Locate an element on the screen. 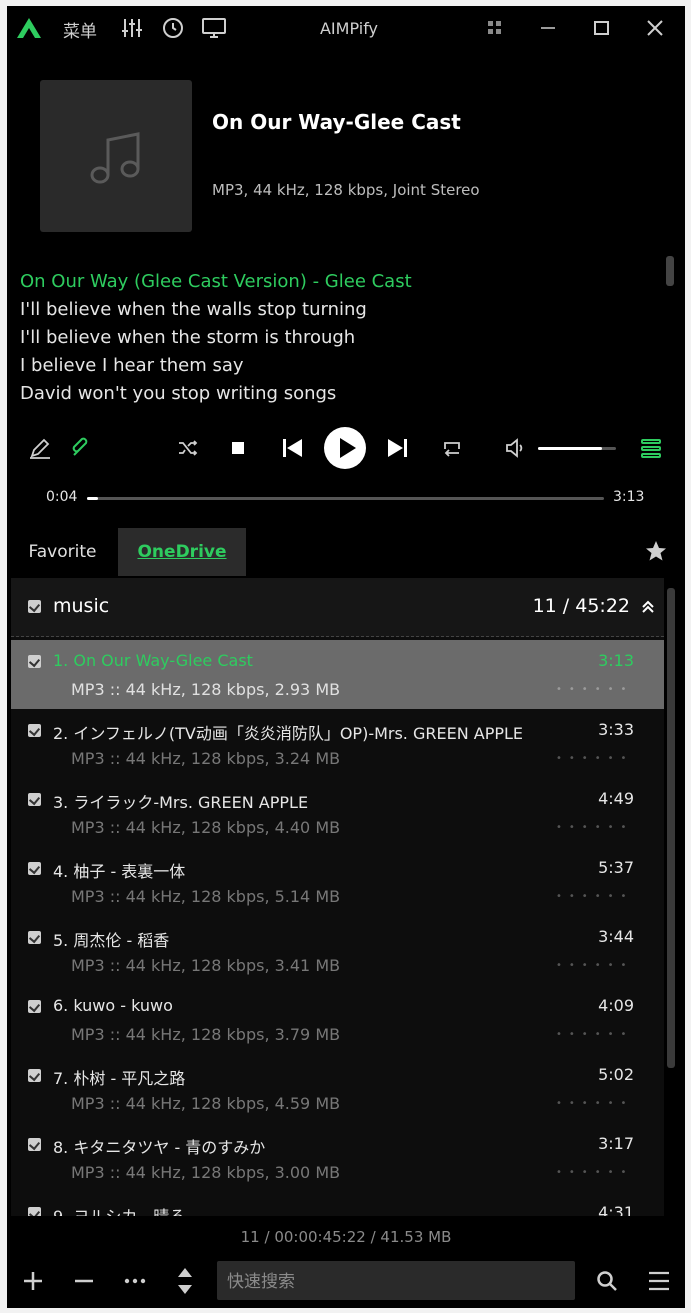  track-row-duration: 3:44 is located at coordinates (616, 936).